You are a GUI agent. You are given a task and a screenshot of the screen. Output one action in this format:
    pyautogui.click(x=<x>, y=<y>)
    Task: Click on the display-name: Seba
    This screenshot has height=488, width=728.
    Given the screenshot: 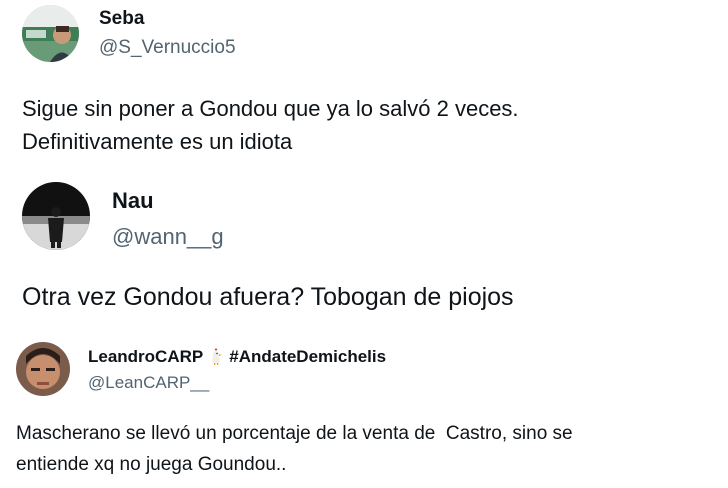 What is the action you would take?
    pyautogui.click(x=121, y=19)
    